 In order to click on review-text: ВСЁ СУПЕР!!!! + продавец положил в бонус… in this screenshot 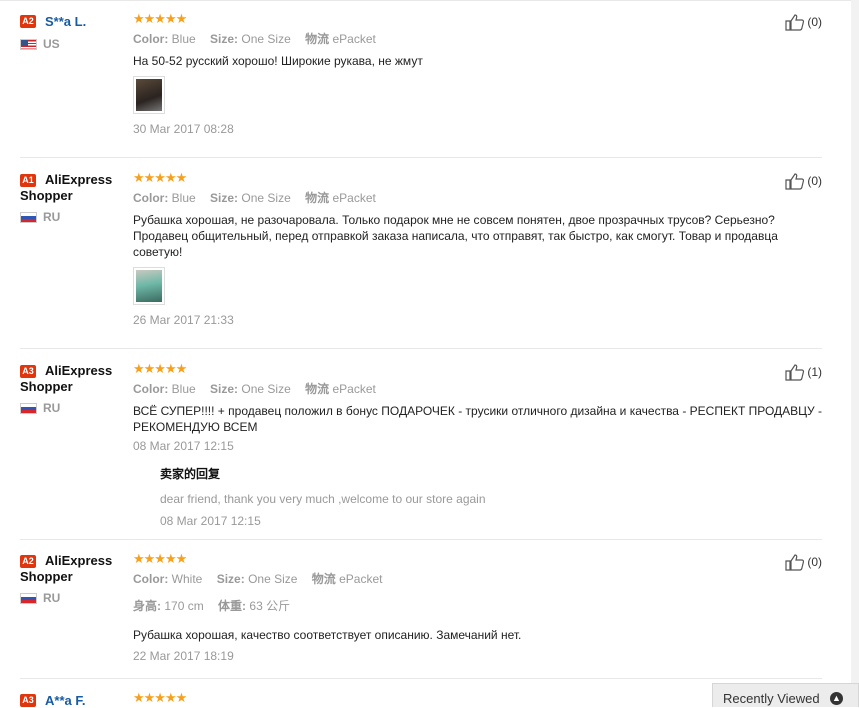, I will do `click(478, 419)`.